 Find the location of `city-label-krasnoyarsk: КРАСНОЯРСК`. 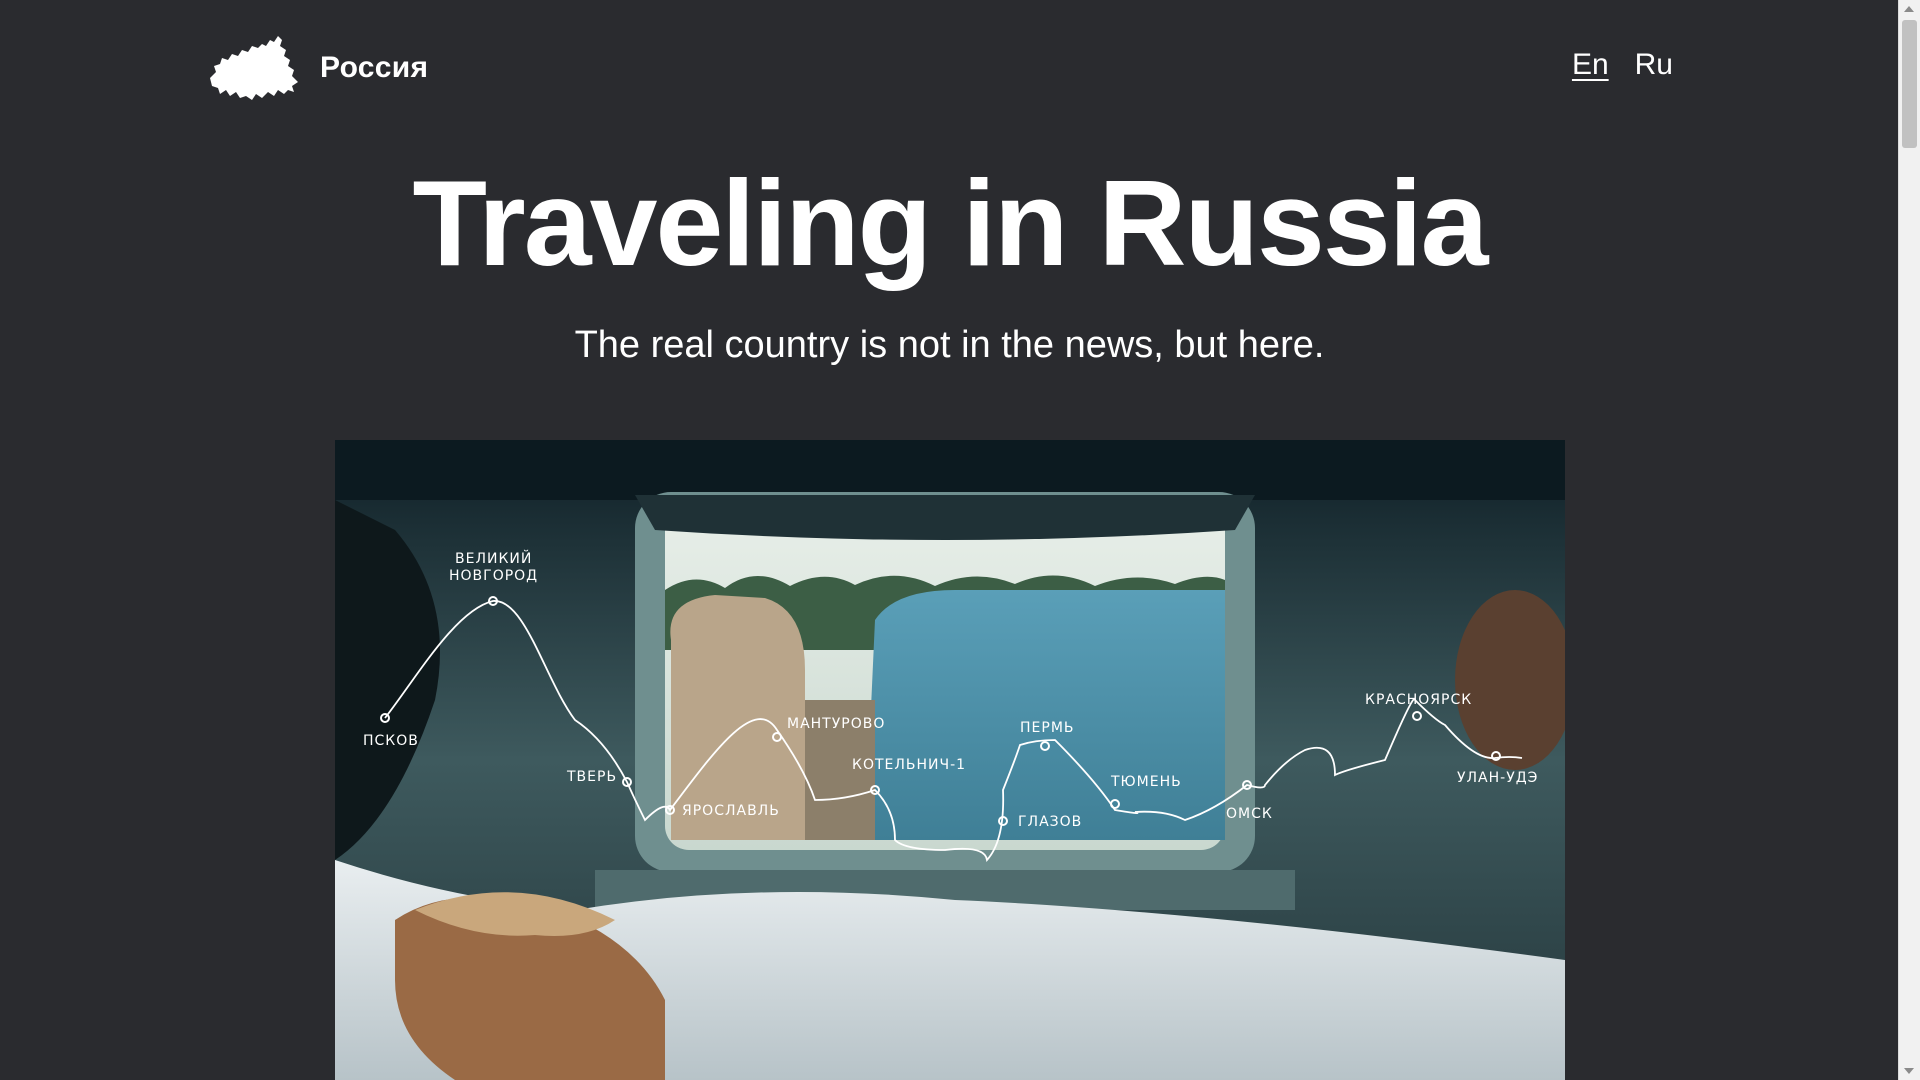

city-label-krasnoyarsk: КРАСНОЯРСК is located at coordinates (1418, 700).